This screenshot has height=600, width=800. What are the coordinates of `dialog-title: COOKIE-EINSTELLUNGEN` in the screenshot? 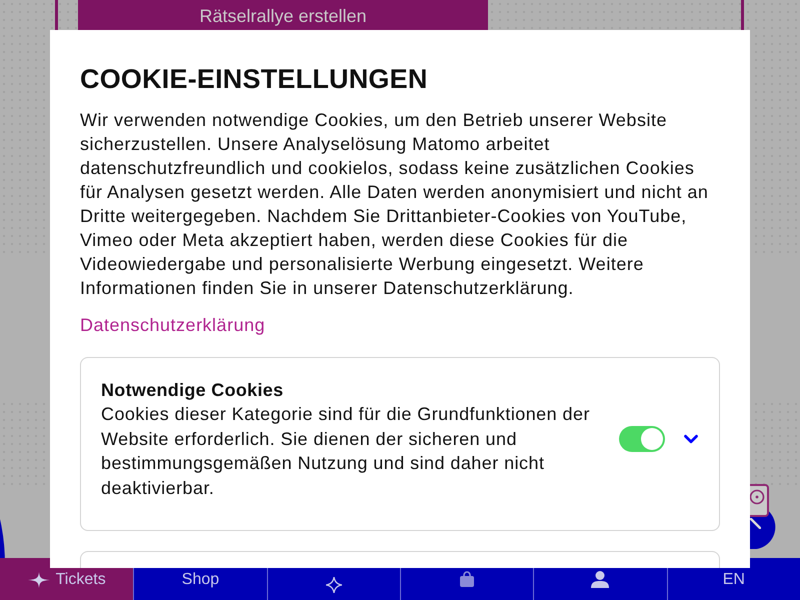 It's located at (254, 79).